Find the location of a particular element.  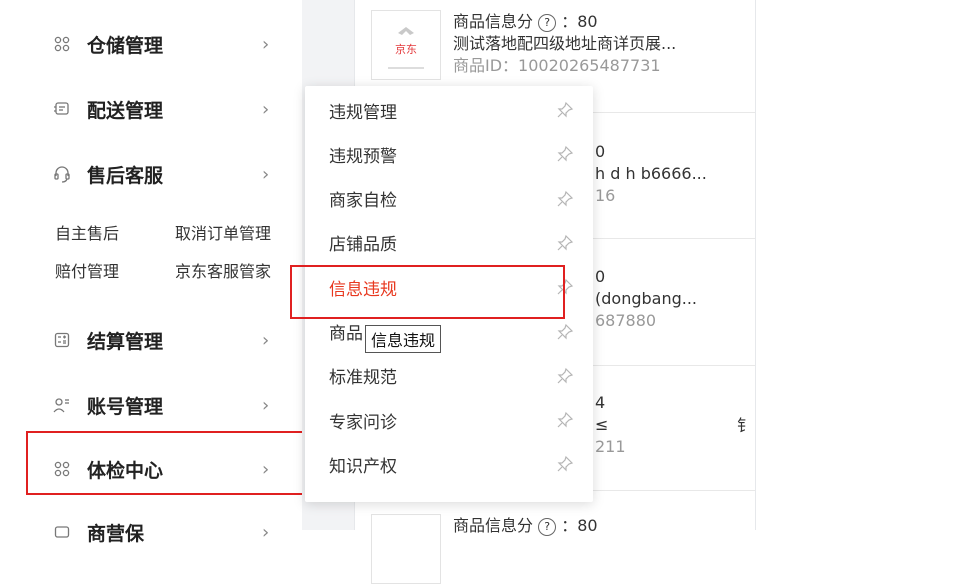

sidebar-item-aftersale: 售后客服 › is located at coordinates (151, 174).